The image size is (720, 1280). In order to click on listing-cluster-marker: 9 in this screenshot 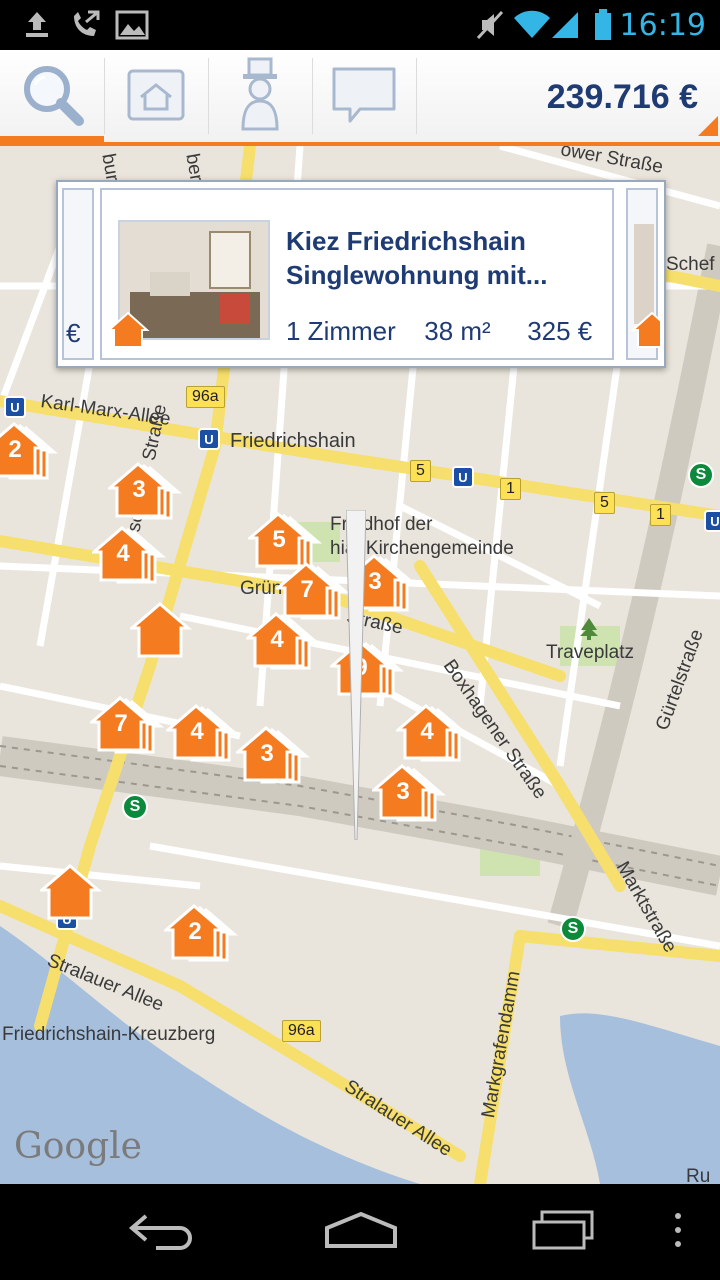, I will do `click(366, 671)`.